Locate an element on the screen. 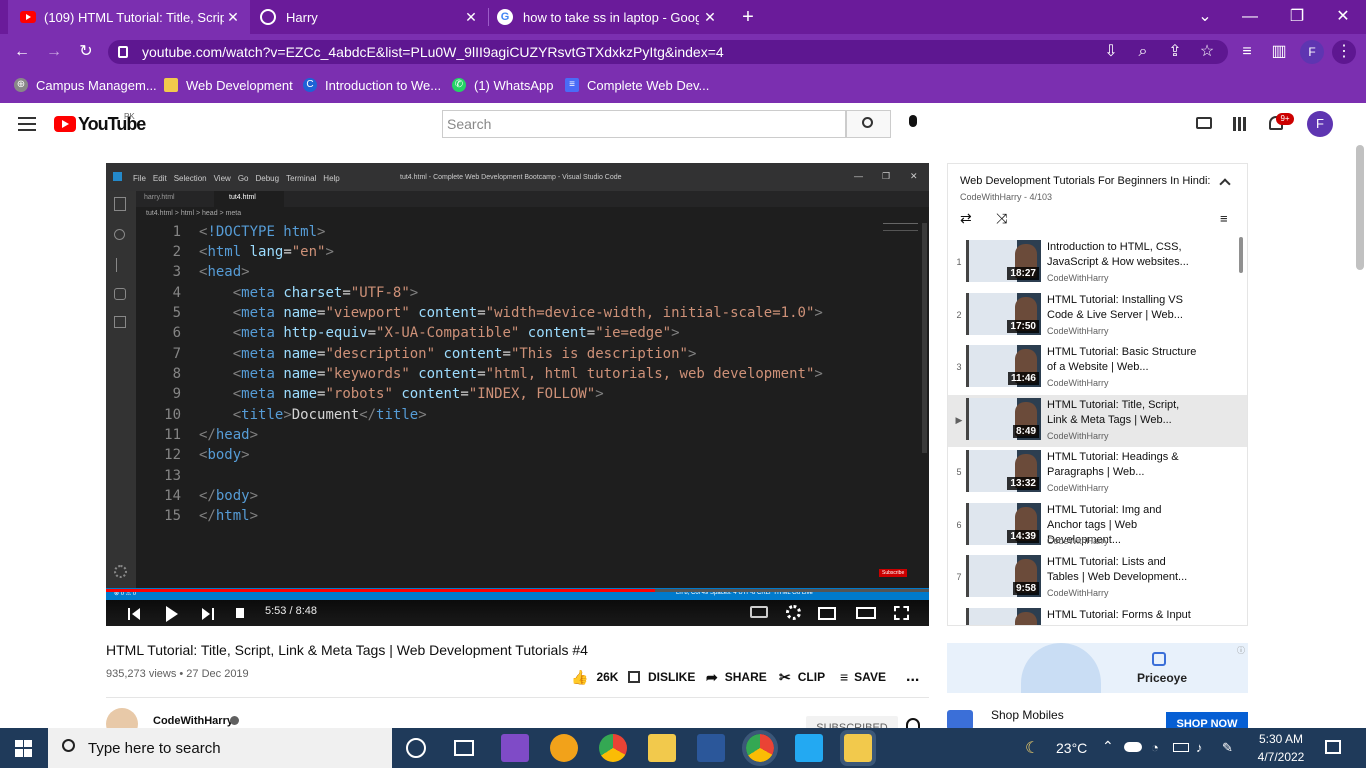  ad-info-icon: ⓘ is located at coordinates (1241, 650).